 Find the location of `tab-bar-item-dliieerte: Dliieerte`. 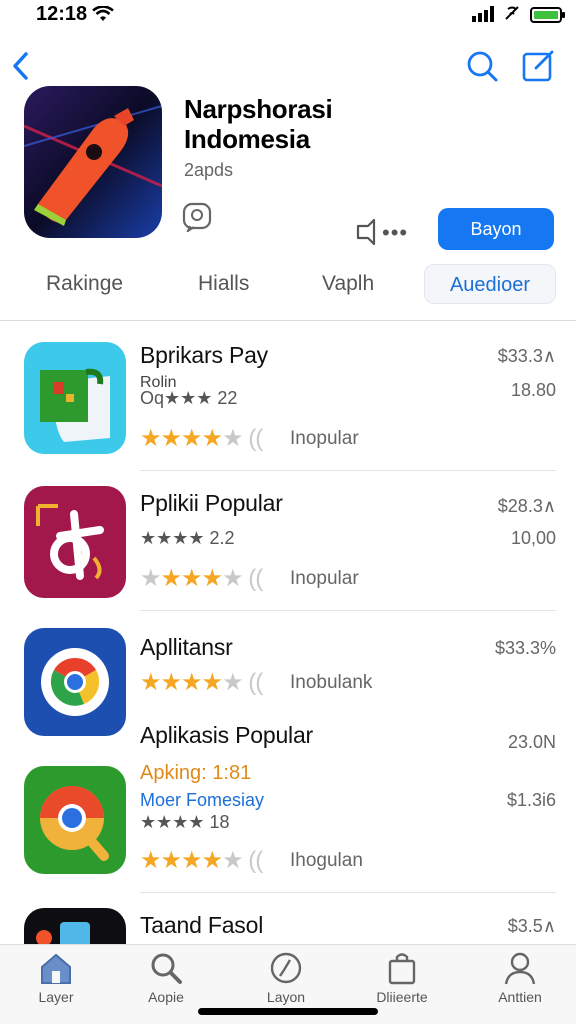

tab-bar-item-dliieerte: Dliieerte is located at coordinates (402, 978).